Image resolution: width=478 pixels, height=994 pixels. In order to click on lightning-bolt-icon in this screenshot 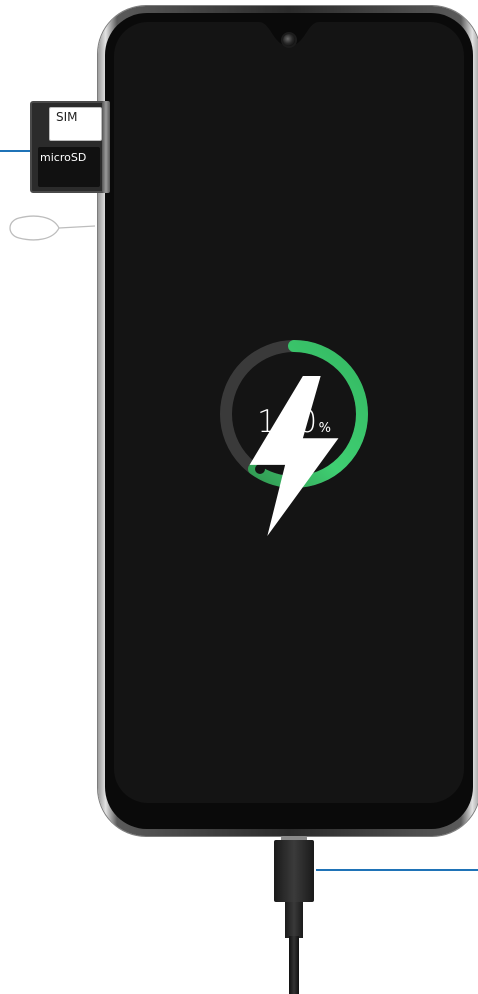, I will do `click(294, 456)`.